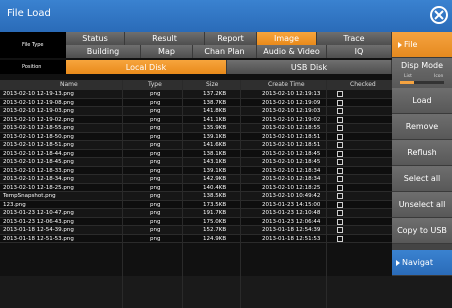 The image size is (452, 308). I want to click on cell-name: 2013-01-18 12-54-39.png, so click(38, 230).